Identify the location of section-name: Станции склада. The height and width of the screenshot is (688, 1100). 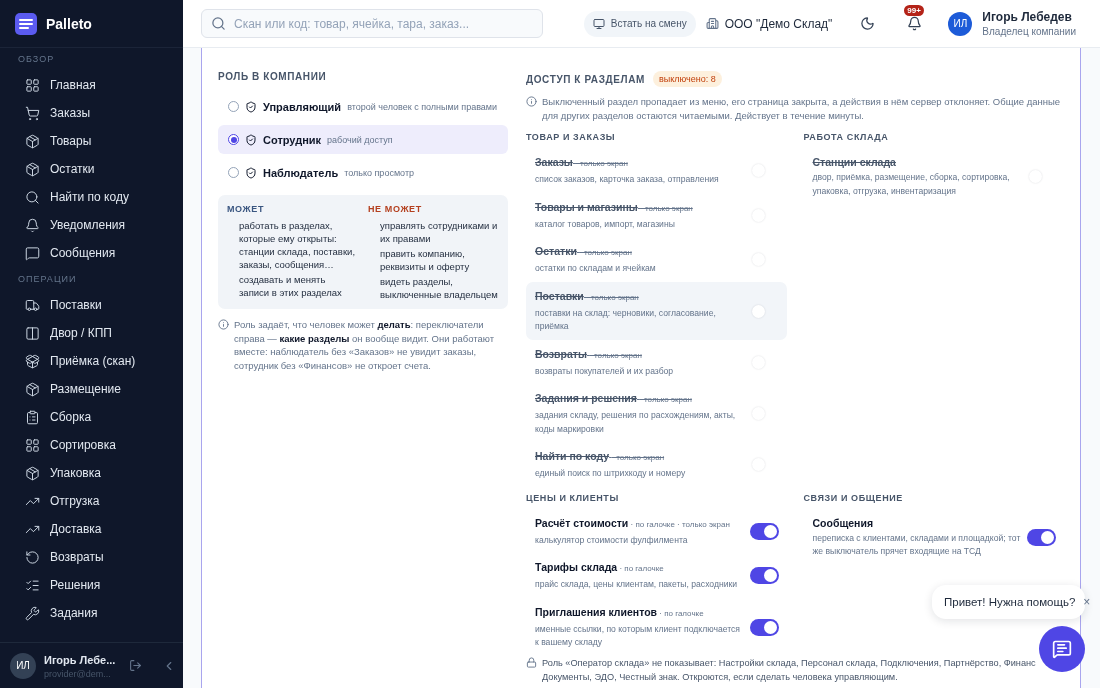
(854, 162).